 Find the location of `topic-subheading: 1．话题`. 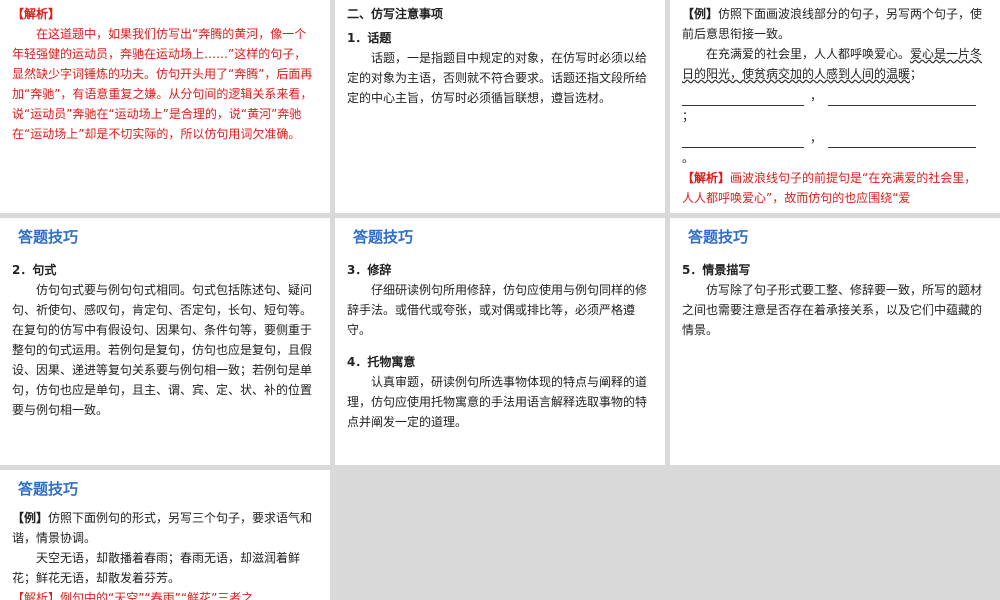

topic-subheading: 1．话题 is located at coordinates (369, 38).